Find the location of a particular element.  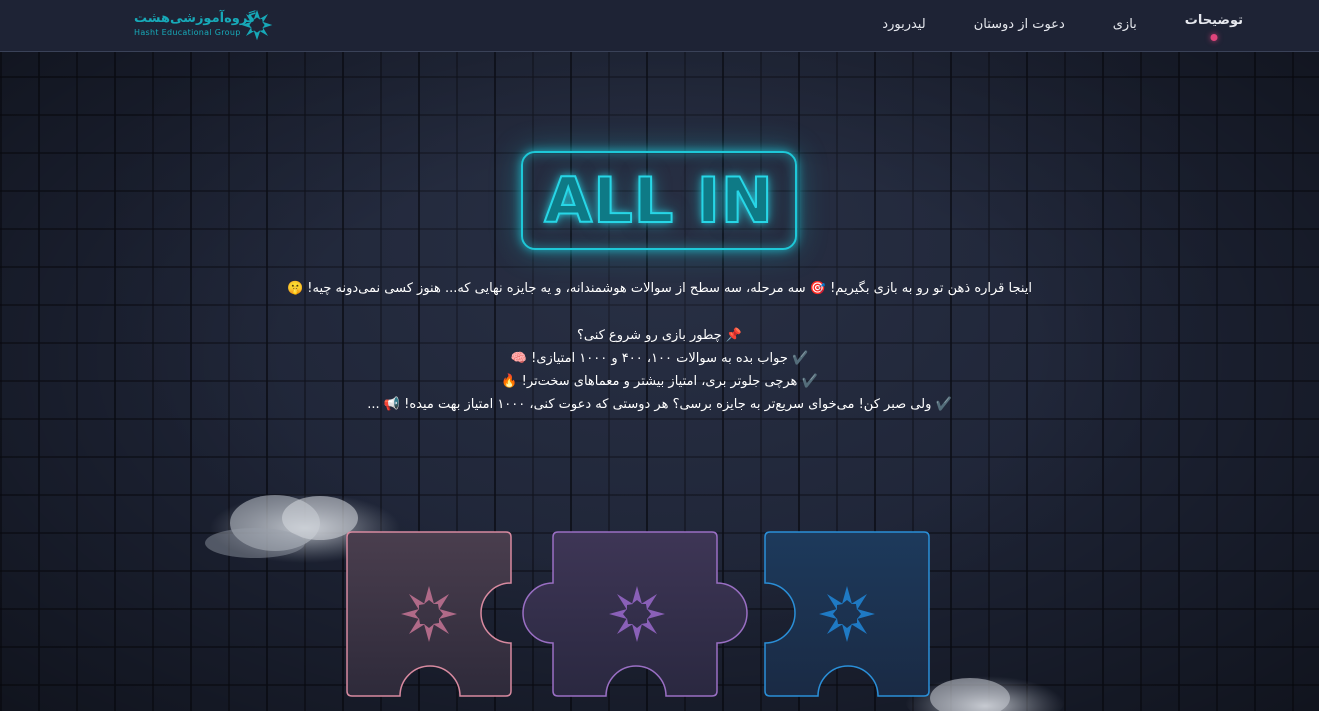

nav-item-leaderboard: لیدربورد is located at coordinates (903, 16).